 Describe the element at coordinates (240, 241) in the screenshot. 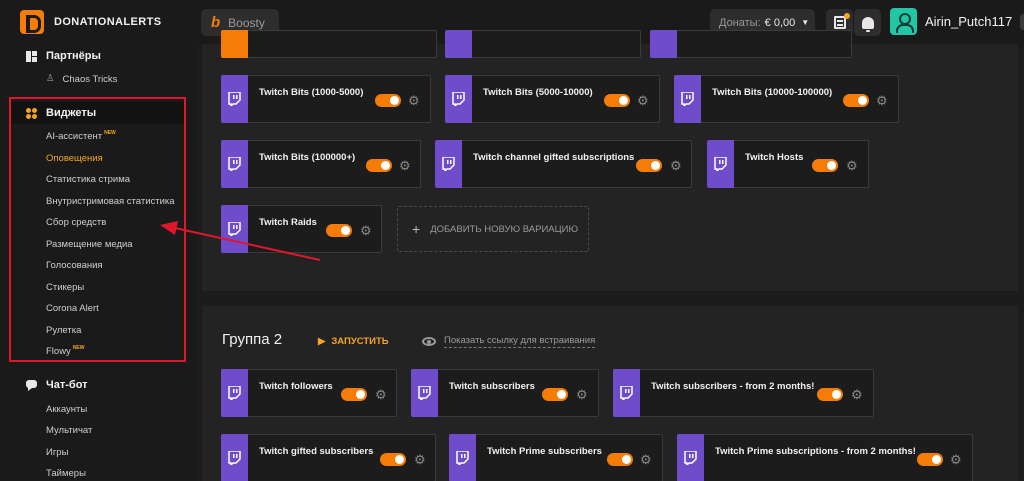

I see `annotation-arrow` at that location.